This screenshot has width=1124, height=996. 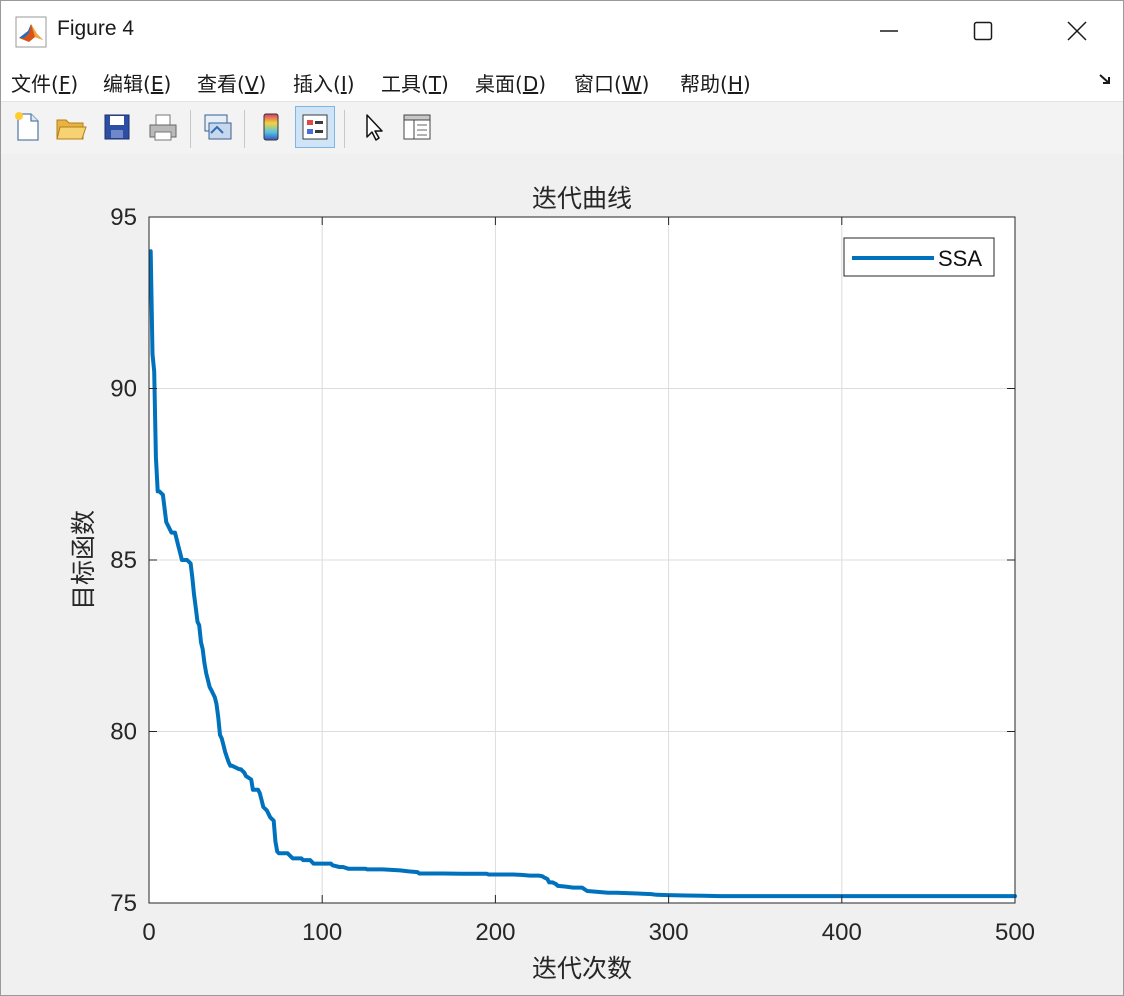 I want to click on menu-window: 窗口(W), so click(x=611, y=82).